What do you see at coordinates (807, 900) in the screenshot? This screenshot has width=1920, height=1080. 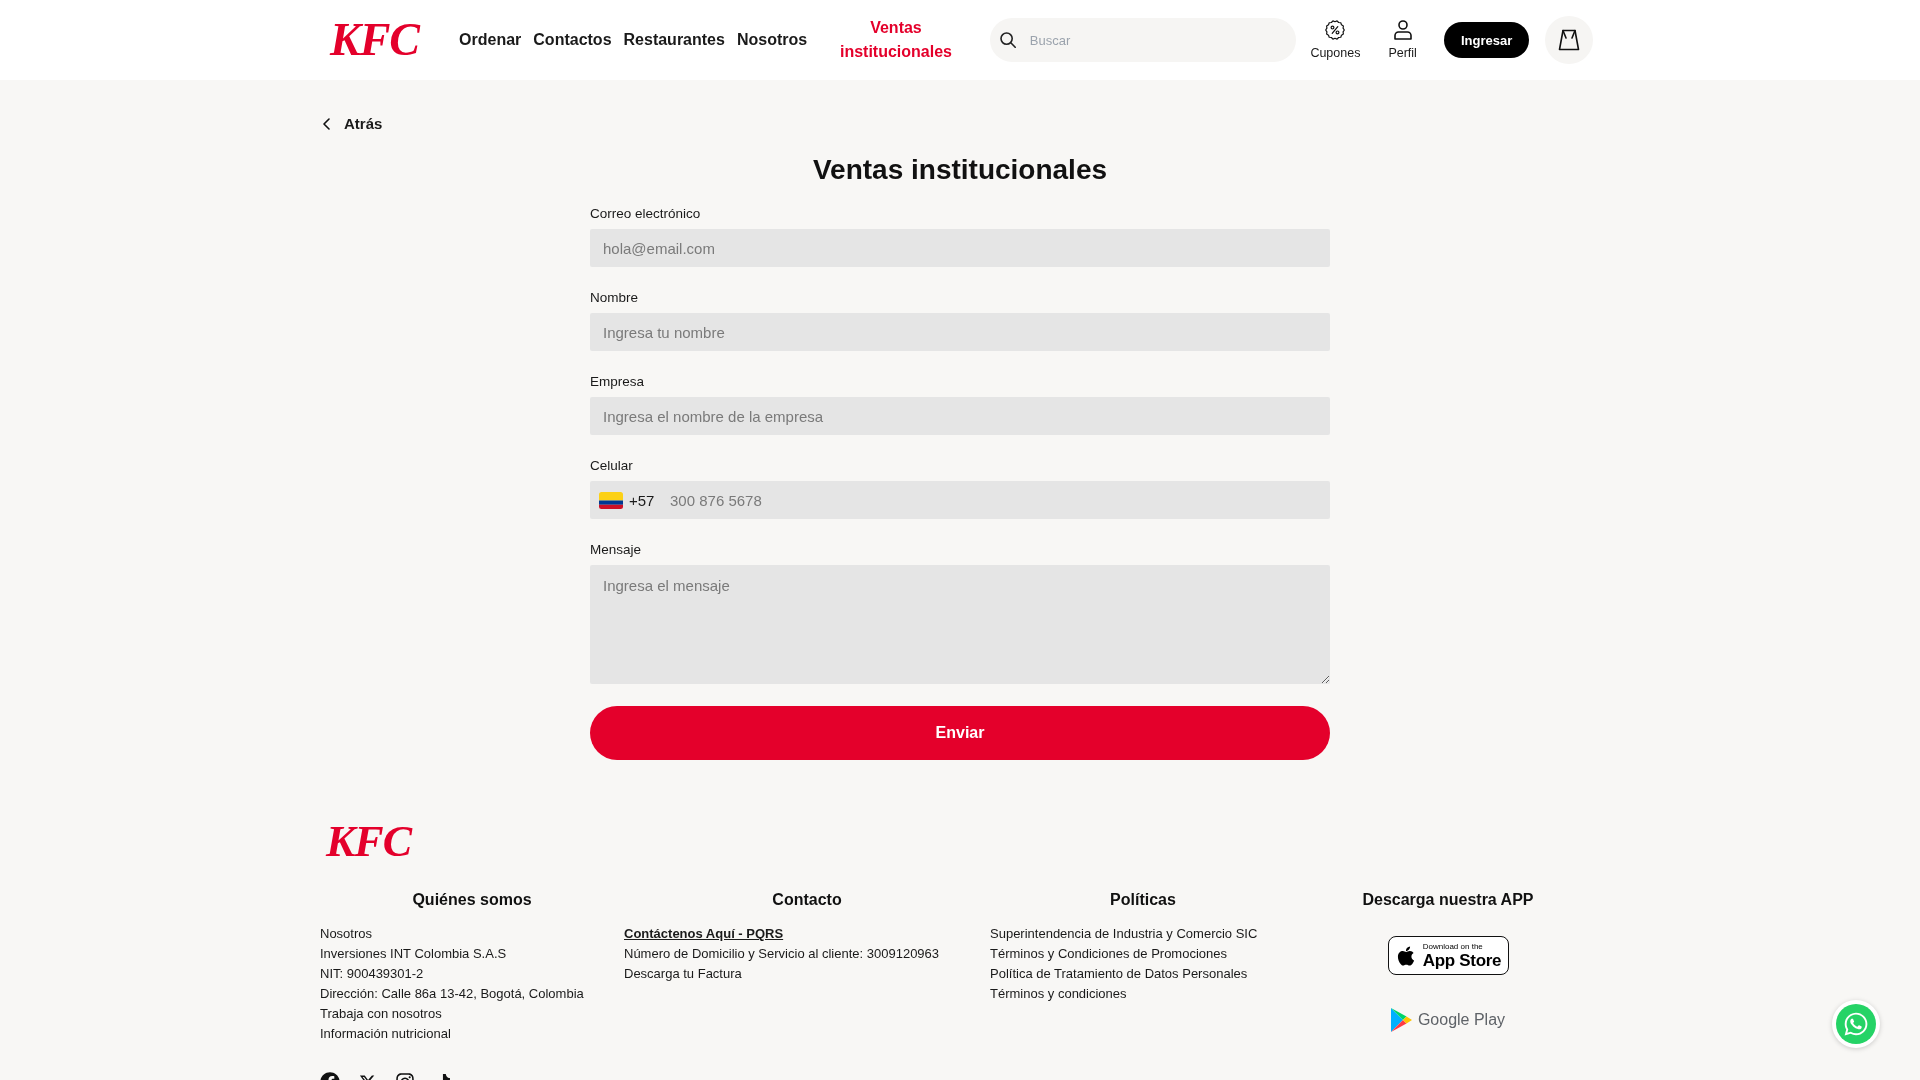 I see `column-heading: Contacto` at bounding box center [807, 900].